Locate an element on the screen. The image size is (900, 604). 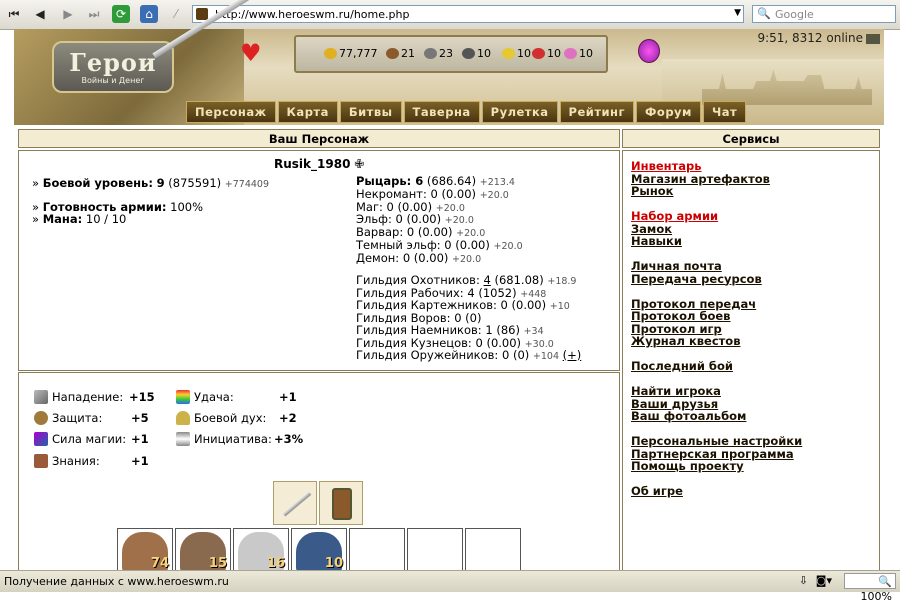
status-text: Получение данных с www.heroeswm.ru is located at coordinates (116, 581).